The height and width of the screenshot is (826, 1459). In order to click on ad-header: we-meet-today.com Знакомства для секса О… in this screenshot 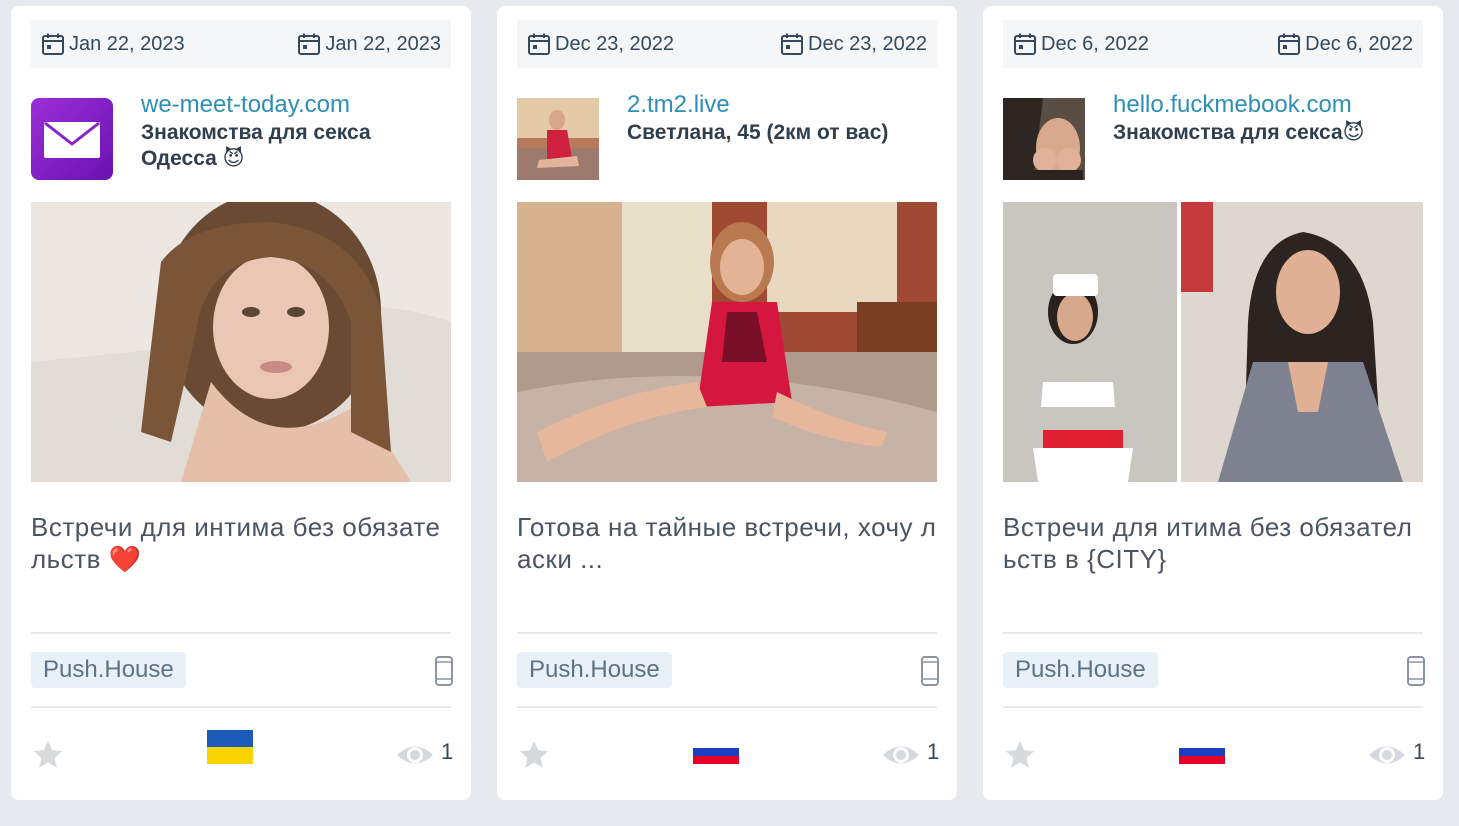, I will do `click(241, 140)`.